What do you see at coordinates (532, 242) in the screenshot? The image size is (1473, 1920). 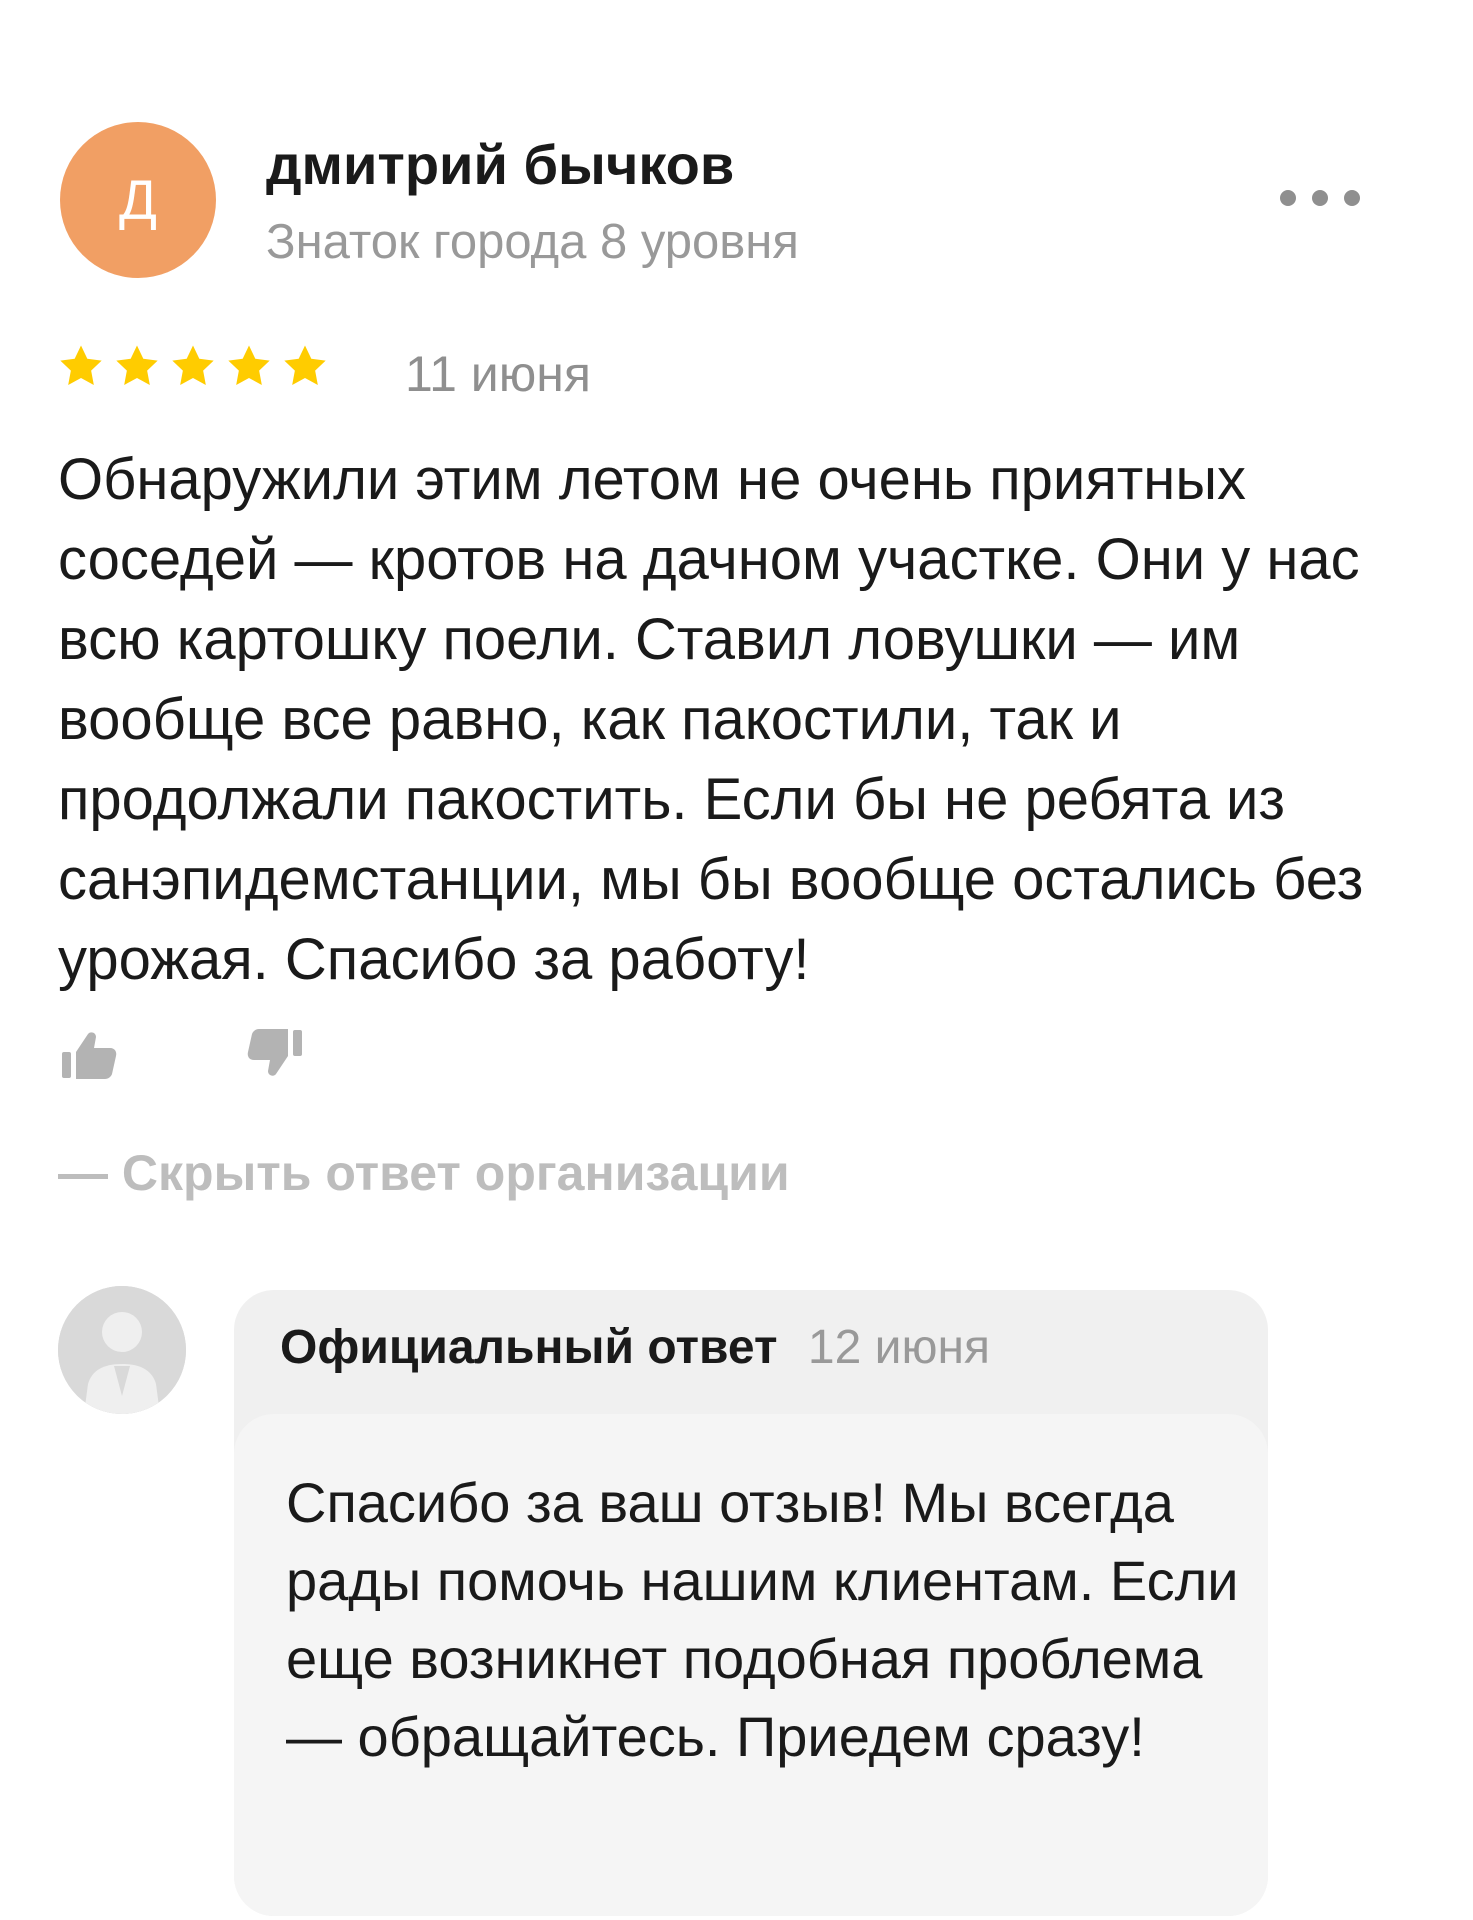 I see `author-level: Знаток города 8 уровня` at bounding box center [532, 242].